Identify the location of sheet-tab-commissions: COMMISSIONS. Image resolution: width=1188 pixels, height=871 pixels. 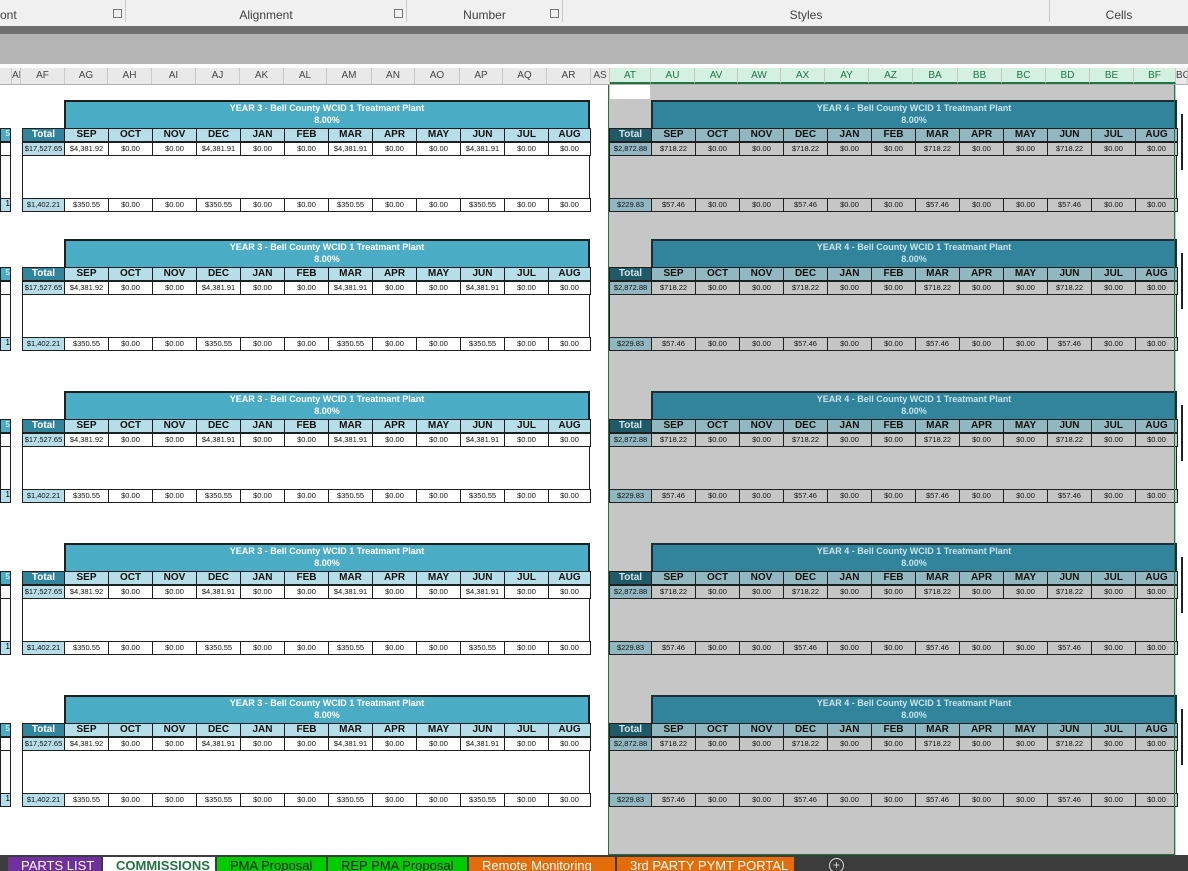
(159, 864).